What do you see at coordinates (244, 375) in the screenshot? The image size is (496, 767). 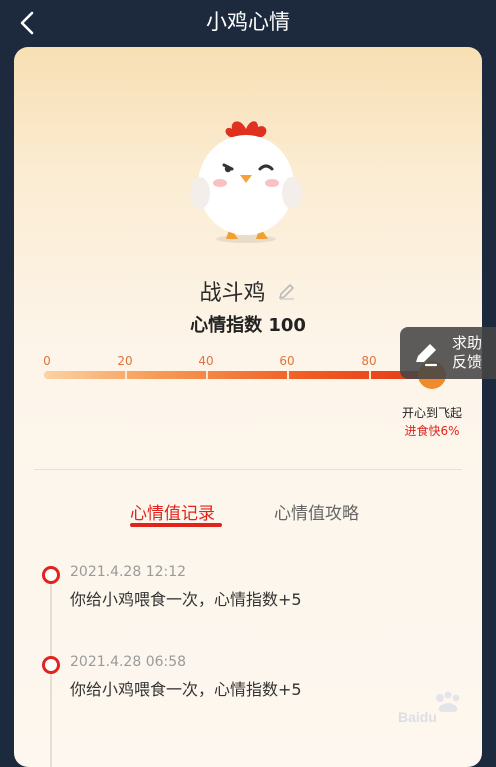 I see `mood-progress-bar` at bounding box center [244, 375].